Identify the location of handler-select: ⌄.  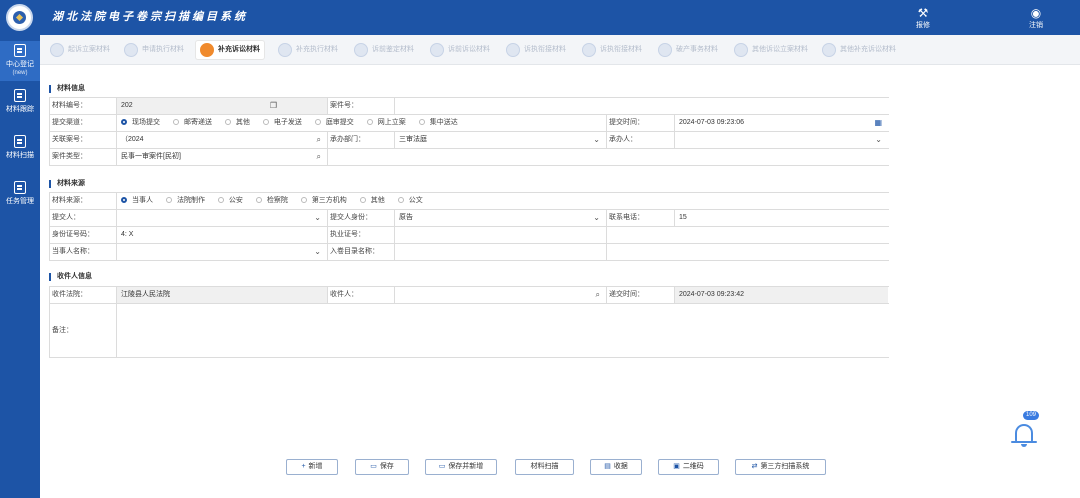
(781, 140).